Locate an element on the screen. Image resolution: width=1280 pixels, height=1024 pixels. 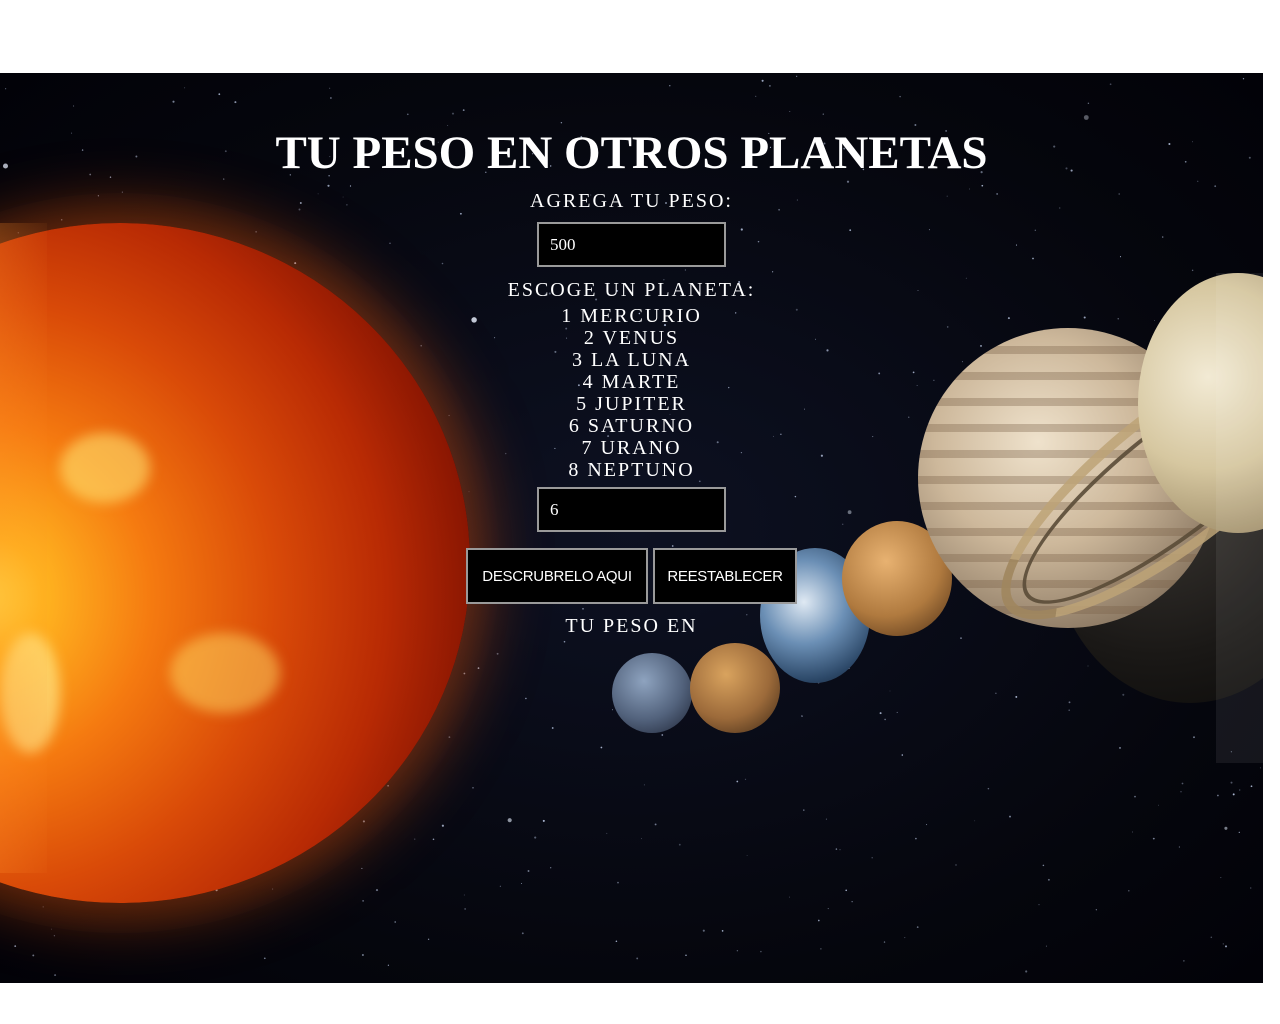
page-title: TU PESO EN OTROS PLANETAS is located at coordinates (631, 153).